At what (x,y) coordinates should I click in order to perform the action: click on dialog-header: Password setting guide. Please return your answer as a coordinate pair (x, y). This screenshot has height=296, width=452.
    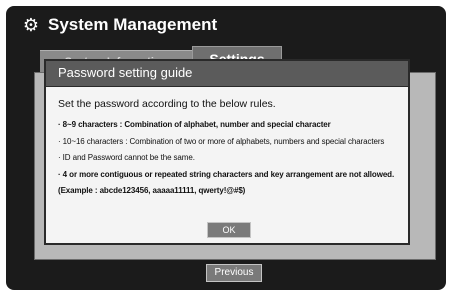
    Looking at the image, I should click on (227, 74).